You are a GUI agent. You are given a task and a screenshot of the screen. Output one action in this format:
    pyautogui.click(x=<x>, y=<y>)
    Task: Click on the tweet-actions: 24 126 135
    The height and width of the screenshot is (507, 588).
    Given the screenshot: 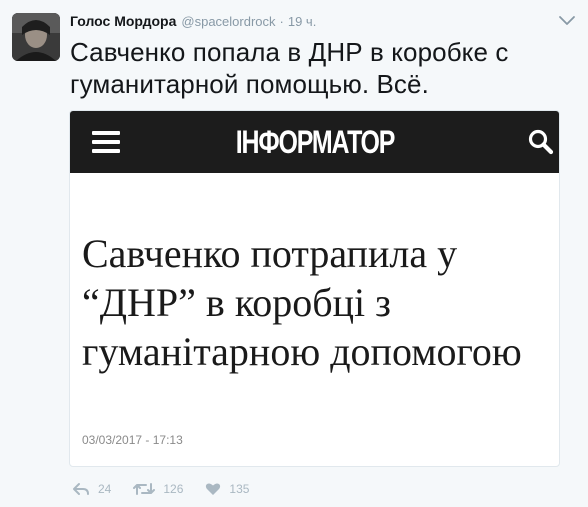 What is the action you would take?
    pyautogui.click(x=171, y=489)
    